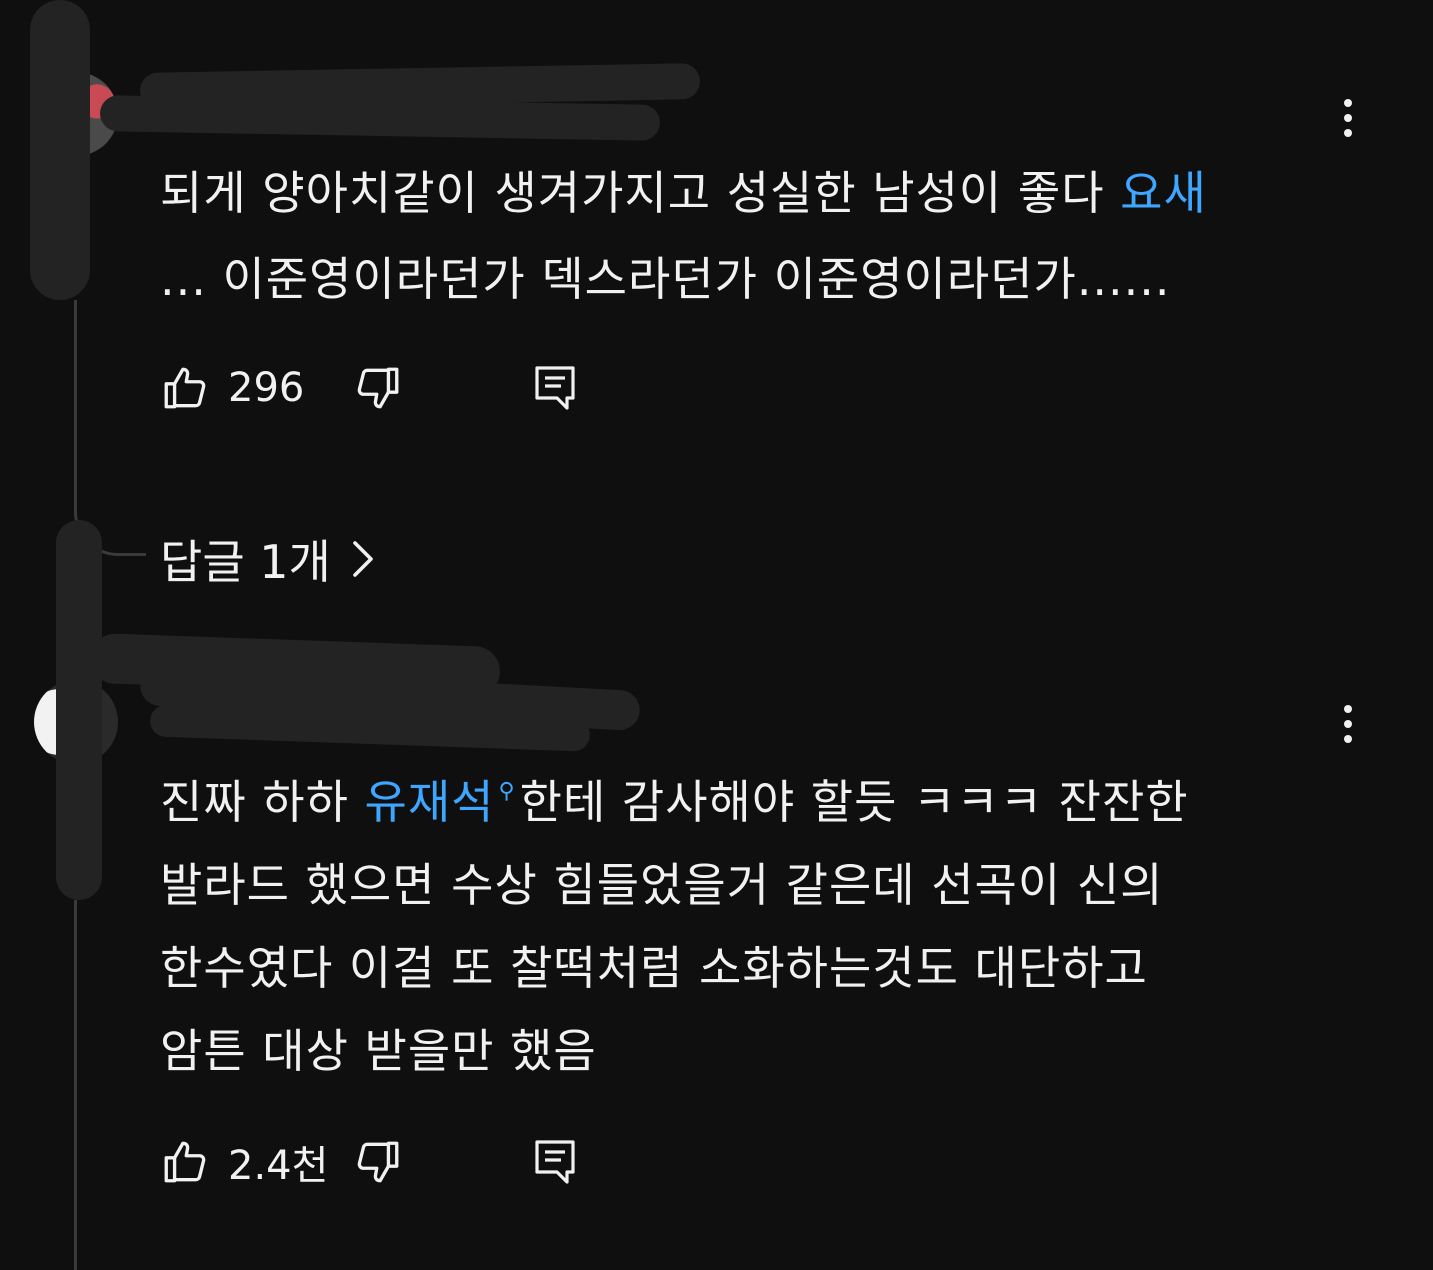 The image size is (1433, 1270). I want to click on thread-line-bottom, so click(75, 1085).